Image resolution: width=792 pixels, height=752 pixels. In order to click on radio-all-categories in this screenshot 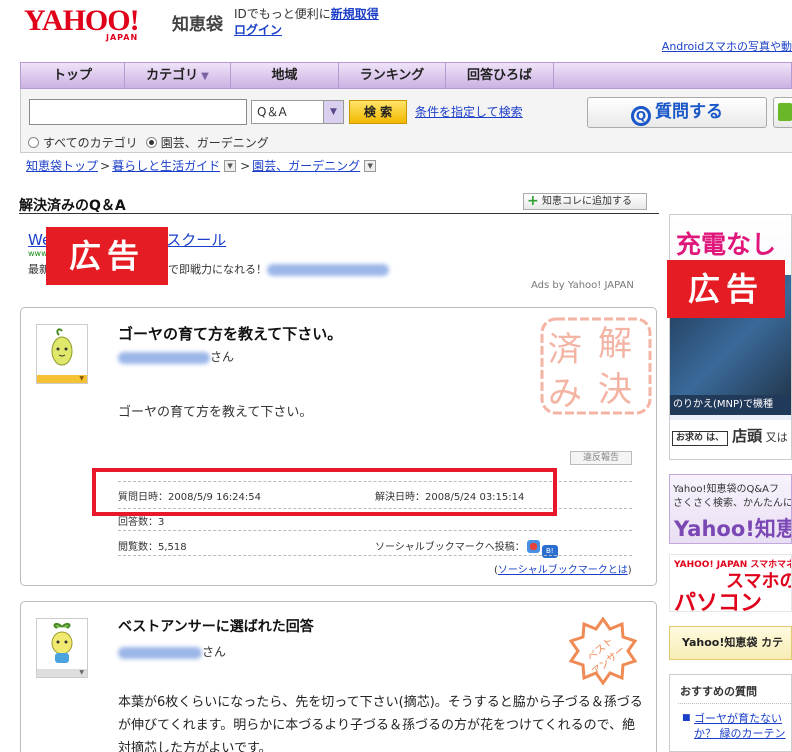, I will do `click(33, 142)`.